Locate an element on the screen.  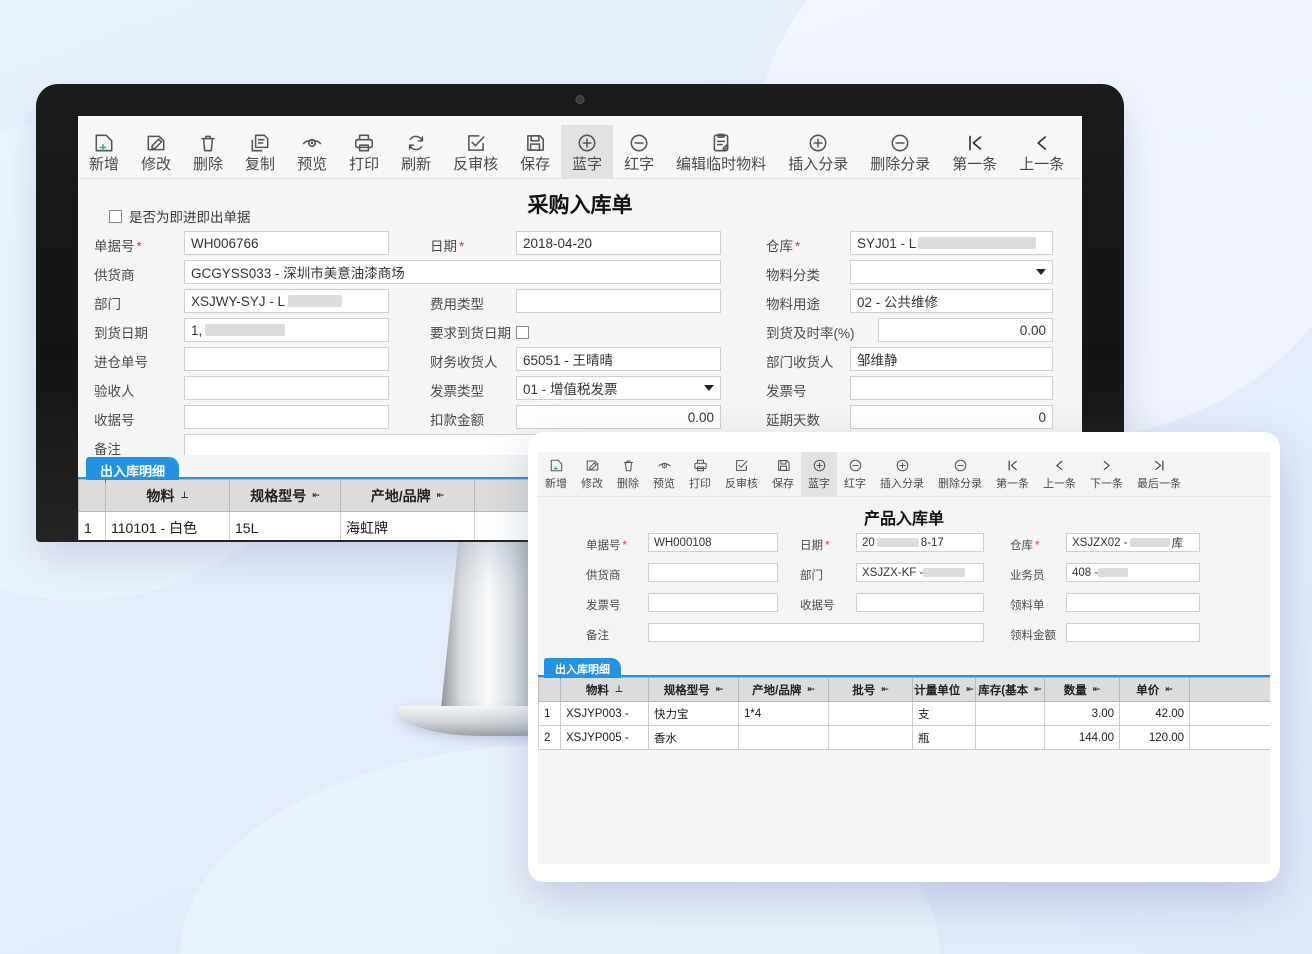
table-cell-price: 120.00 is located at coordinates (1154, 737).